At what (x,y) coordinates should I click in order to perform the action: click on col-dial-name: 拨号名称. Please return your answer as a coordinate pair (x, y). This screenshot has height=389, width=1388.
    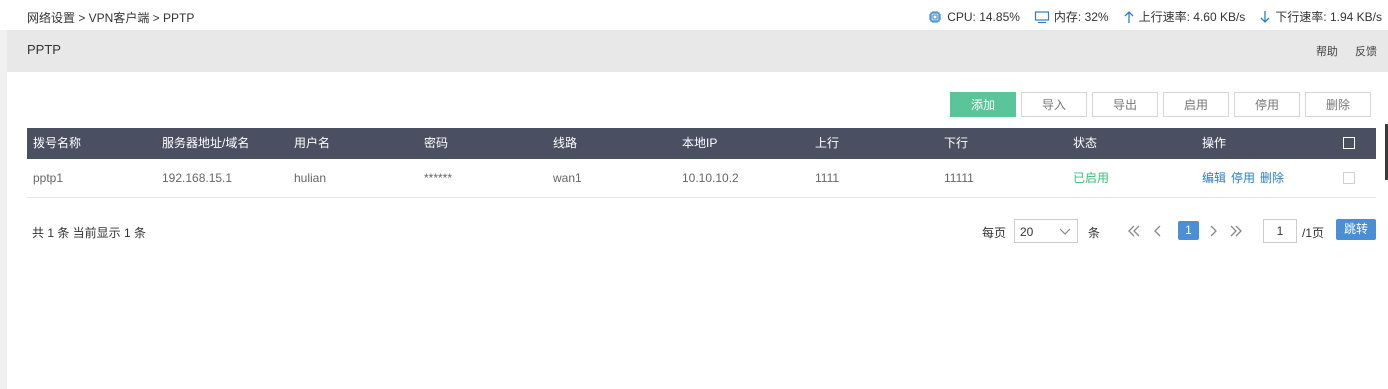
    Looking at the image, I should click on (57, 143).